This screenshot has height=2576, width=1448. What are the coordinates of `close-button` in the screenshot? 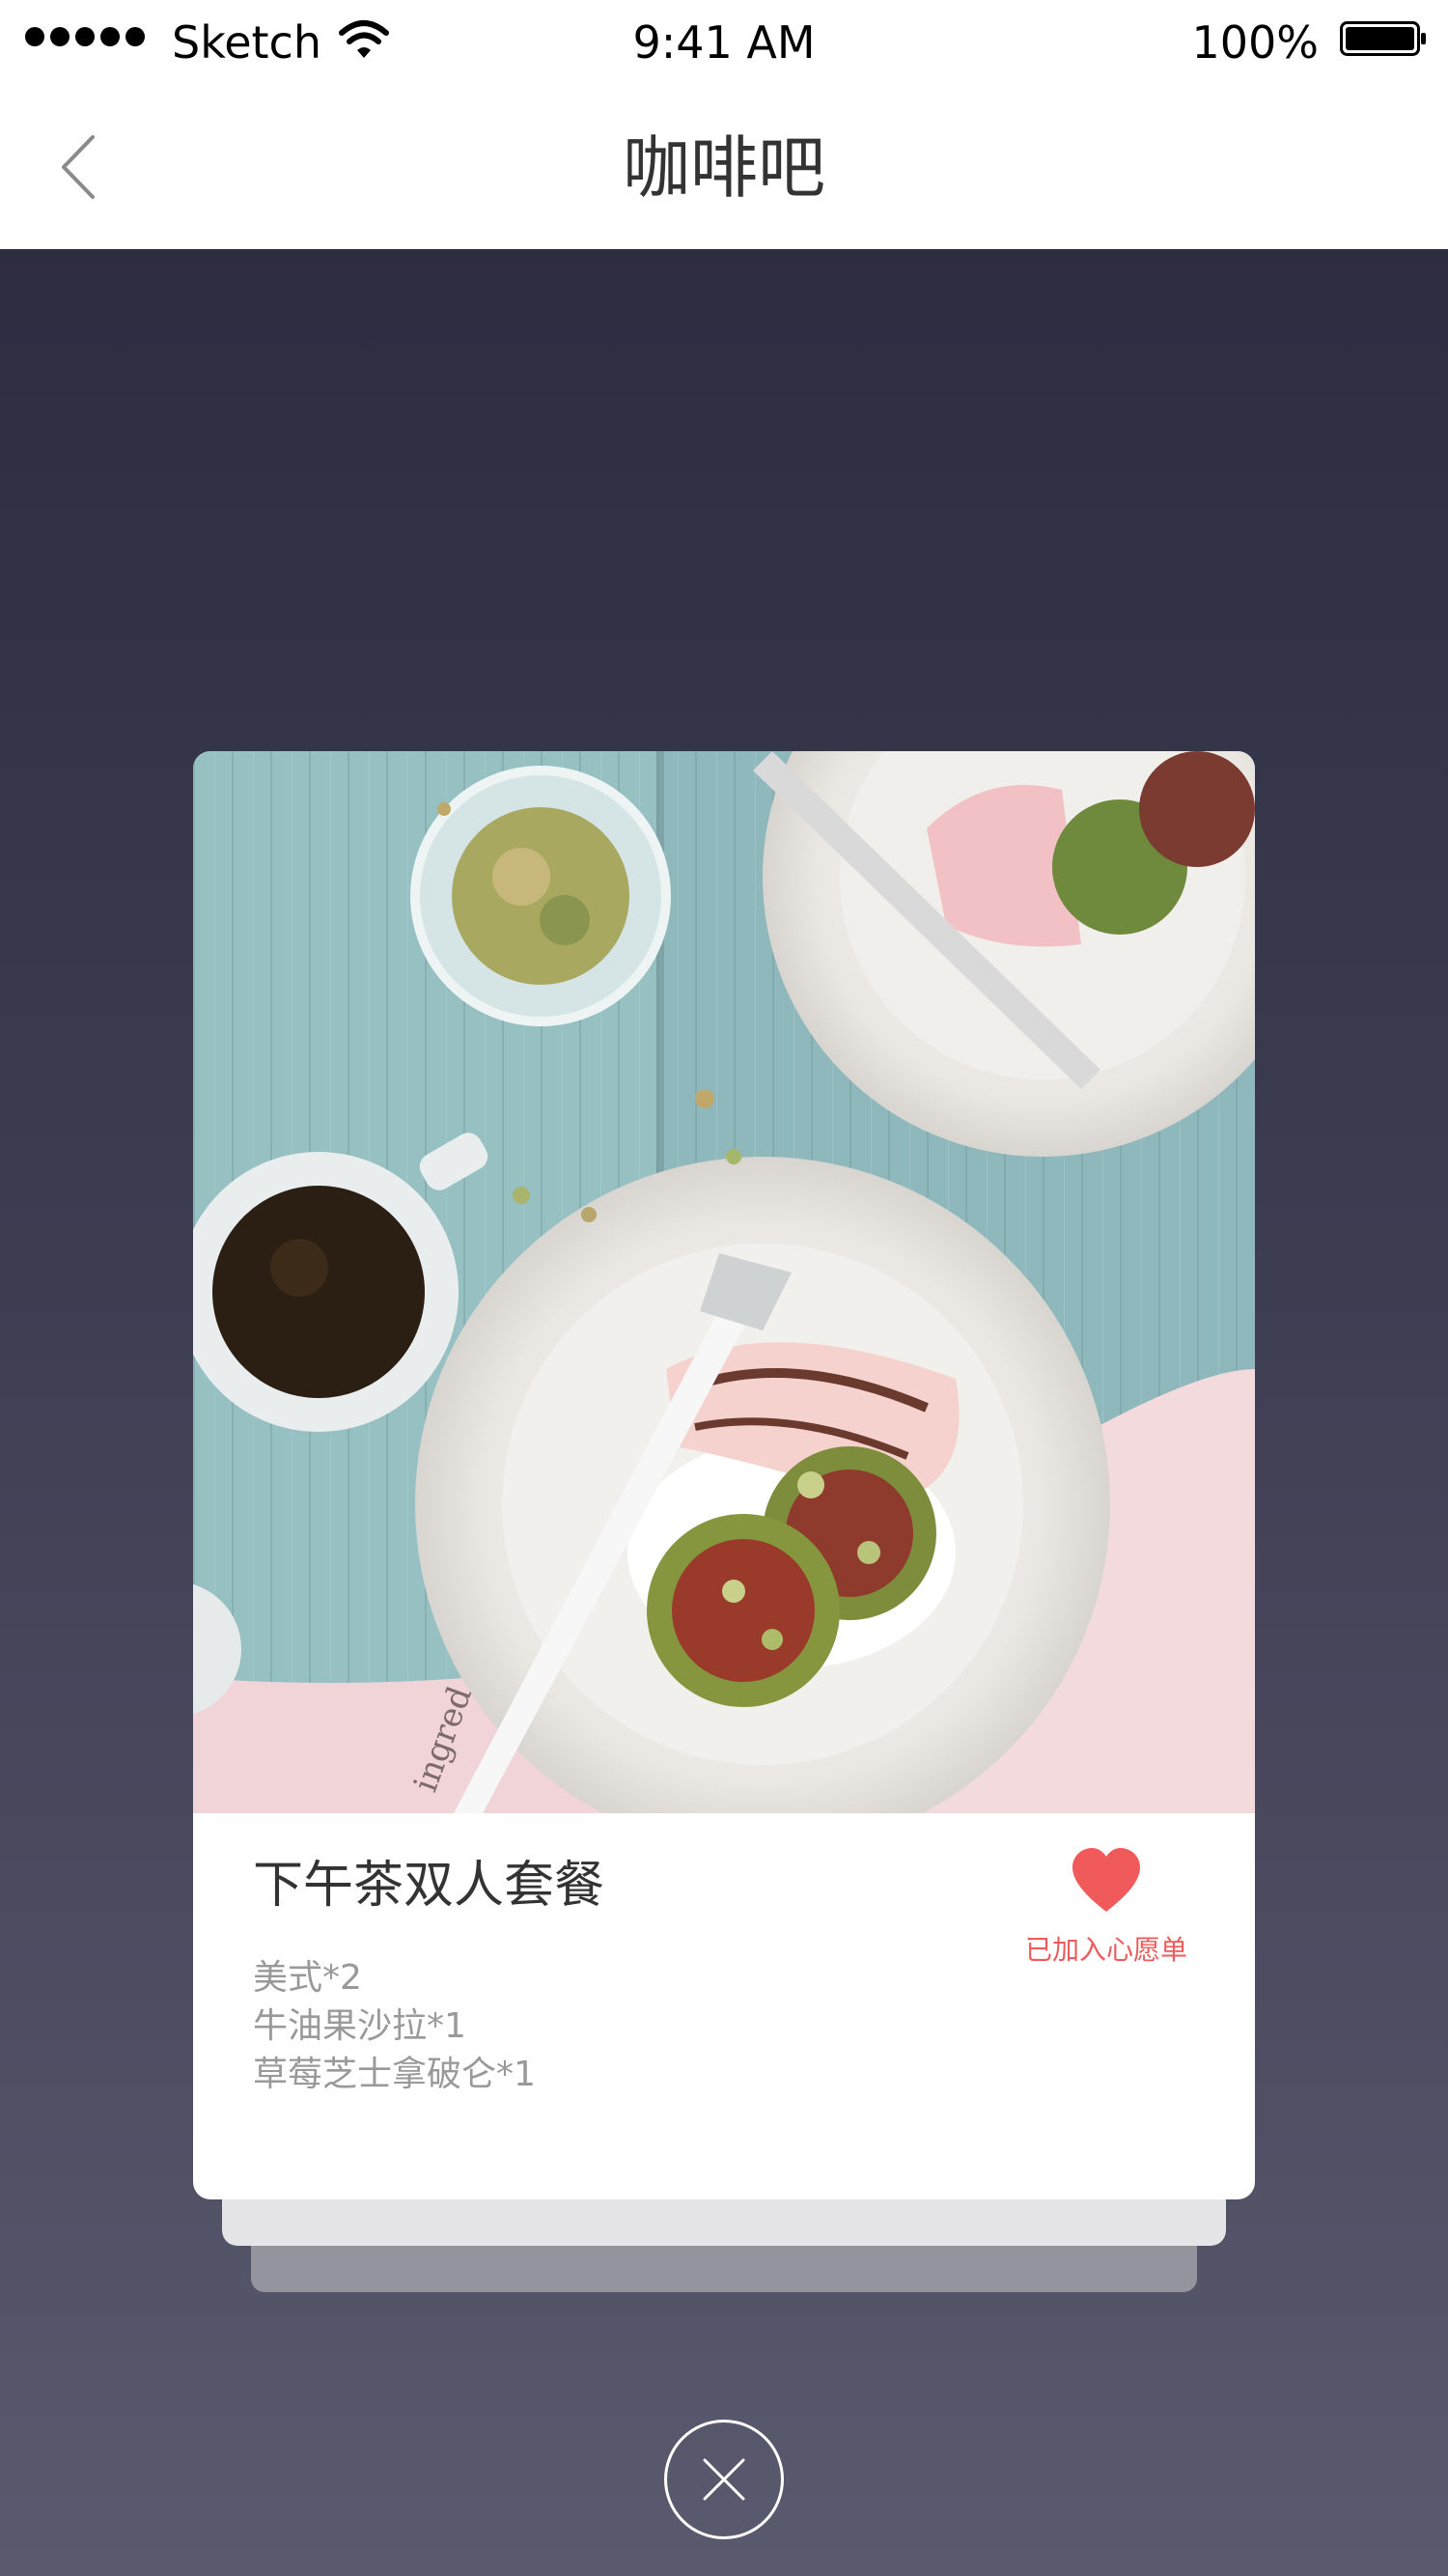 It's located at (724, 2480).